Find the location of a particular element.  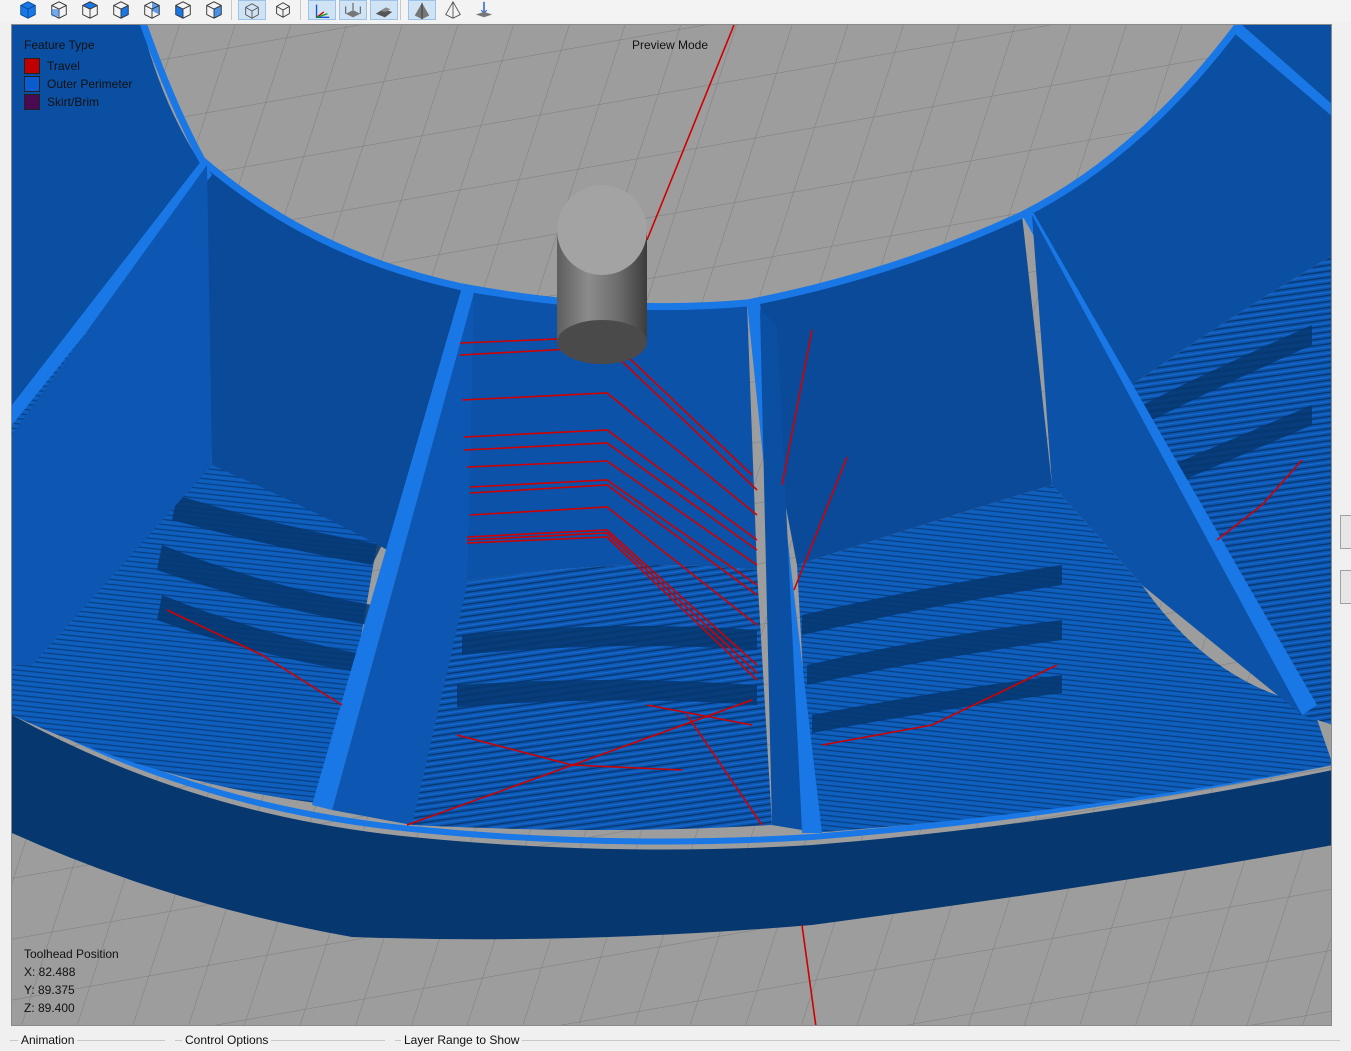

build-volume-icon is located at coordinates (353, 10).